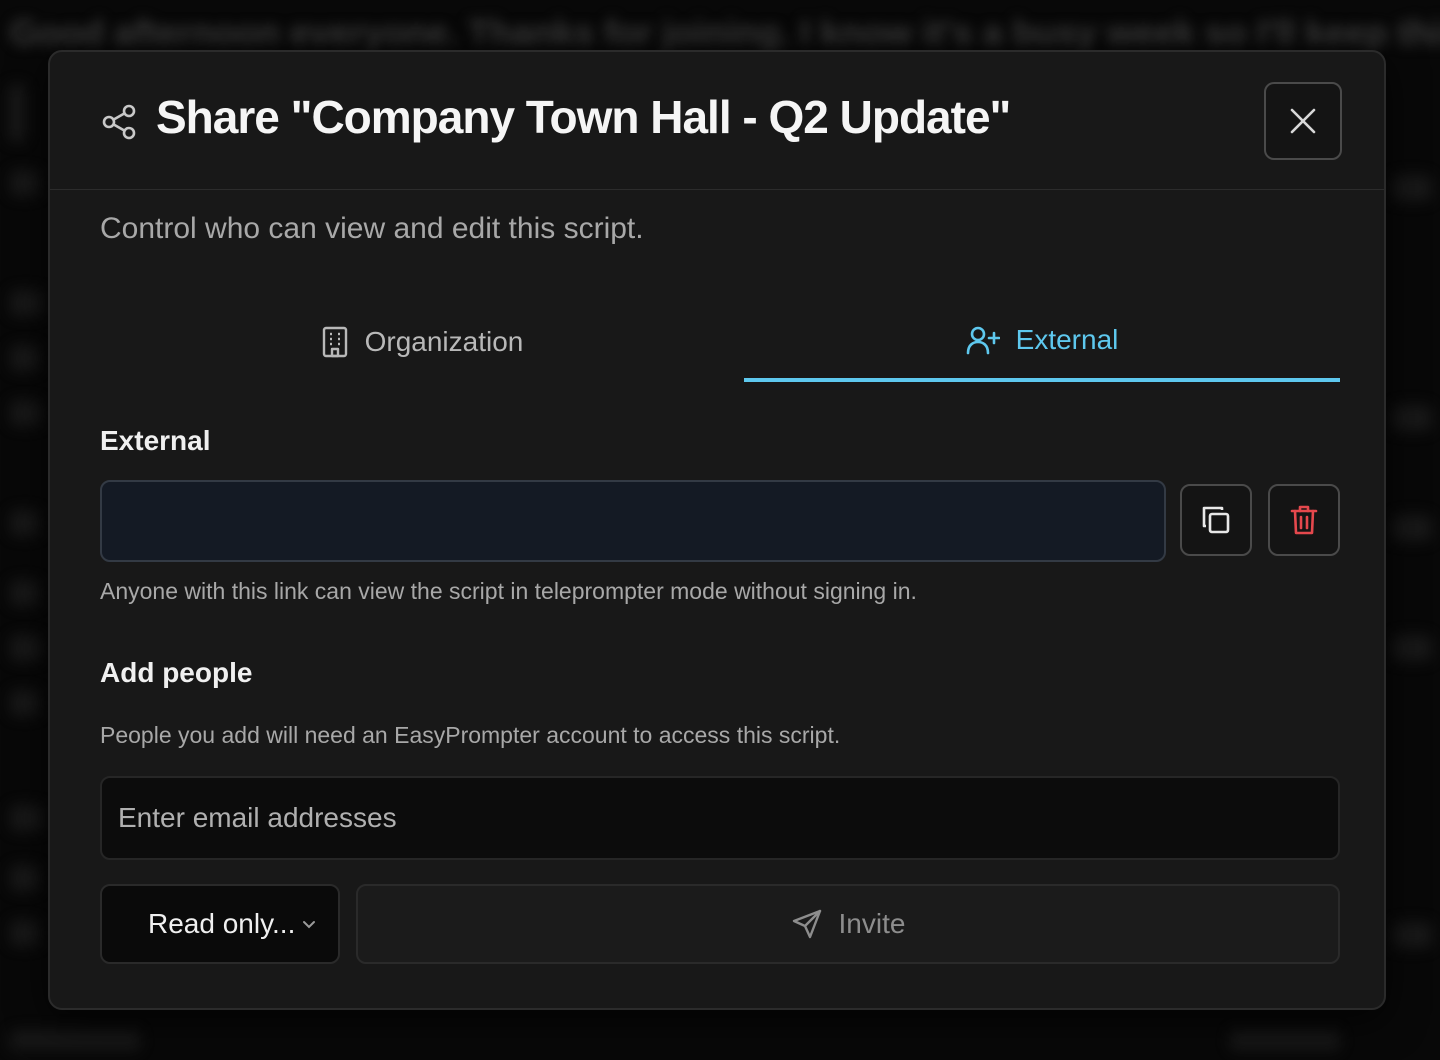 The image size is (1440, 1060). Describe the element at coordinates (1067, 339) in the screenshot. I see `tab-external-label: External` at that location.